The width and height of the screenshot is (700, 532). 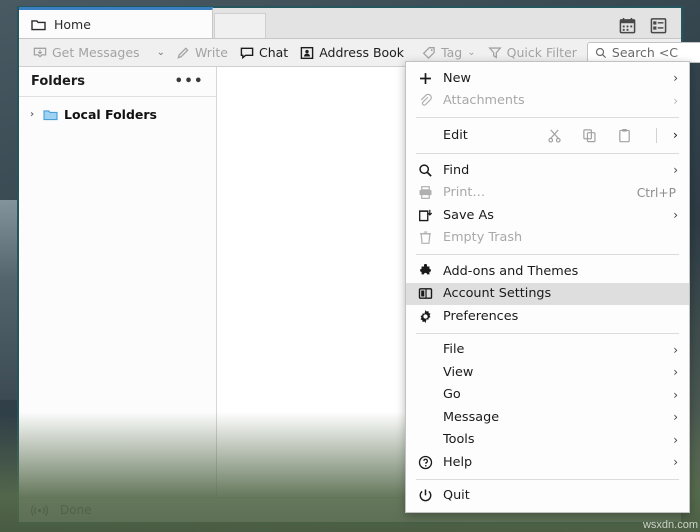 What do you see at coordinates (547, 238) in the screenshot?
I see `menu-item-empty-trash: Empty Trash` at bounding box center [547, 238].